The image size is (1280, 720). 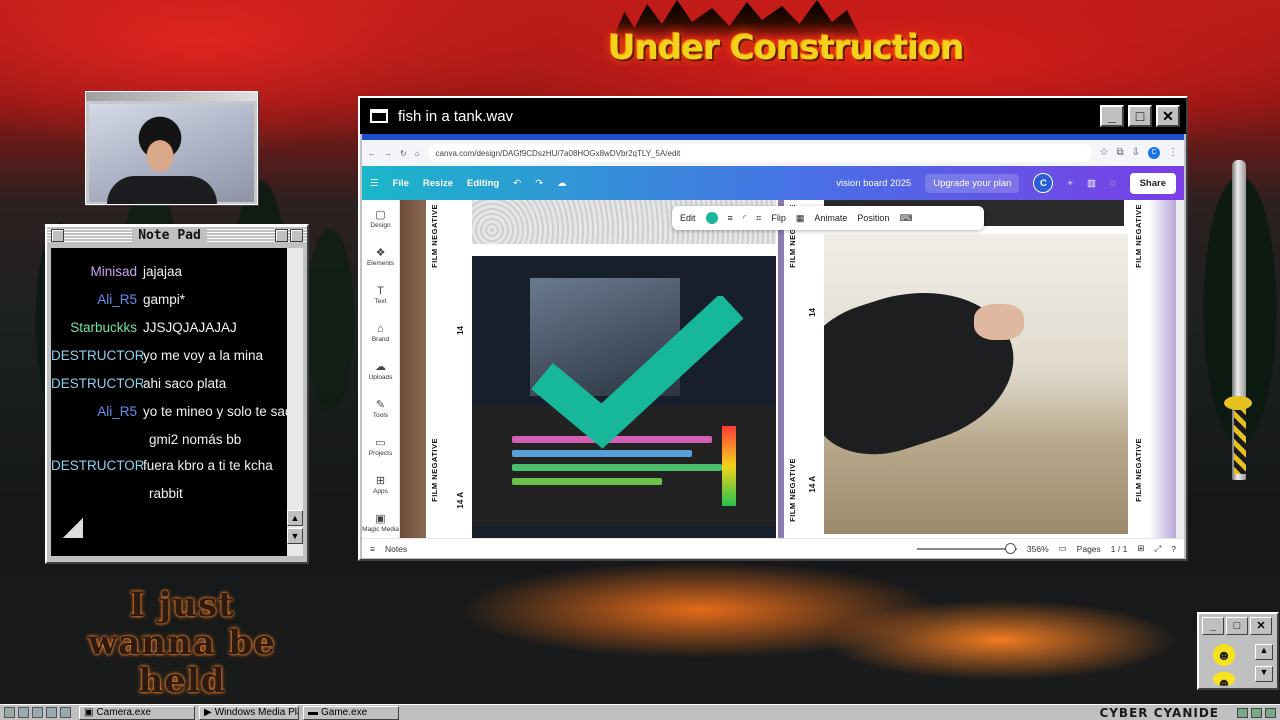 I want to click on pages-button: Pages, so click(x=1089, y=549).